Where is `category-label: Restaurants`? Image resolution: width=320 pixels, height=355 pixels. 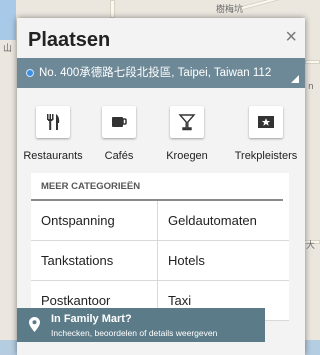
category-label: Restaurants is located at coordinates (53, 156).